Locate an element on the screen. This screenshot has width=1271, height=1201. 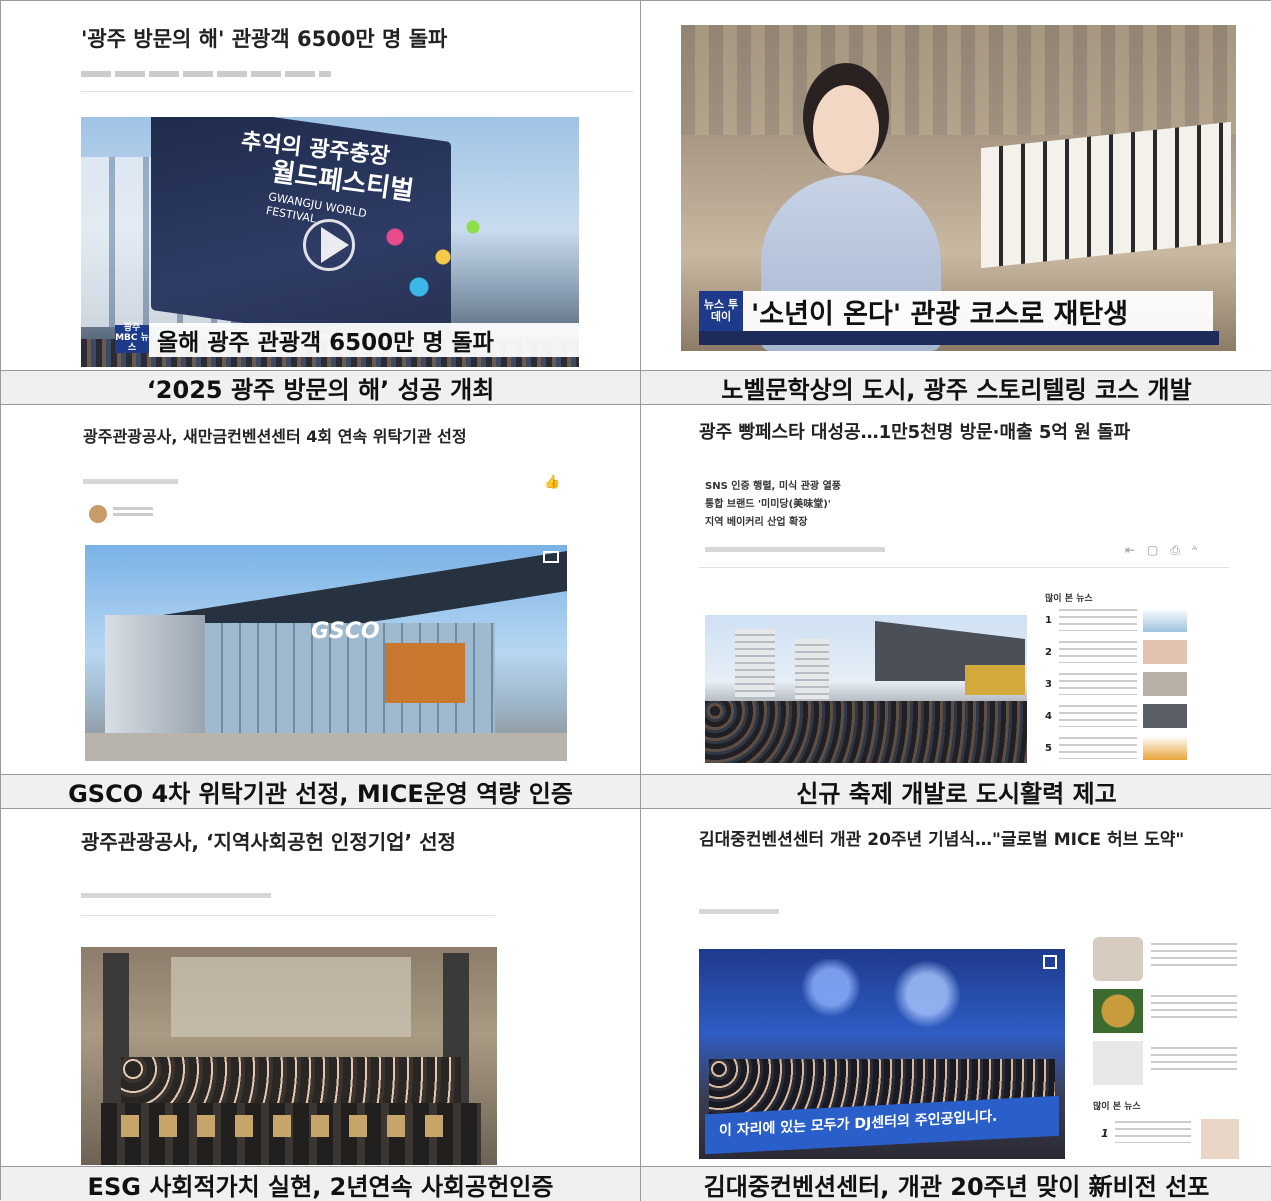
panel-1-divider is located at coordinates (357, 91).